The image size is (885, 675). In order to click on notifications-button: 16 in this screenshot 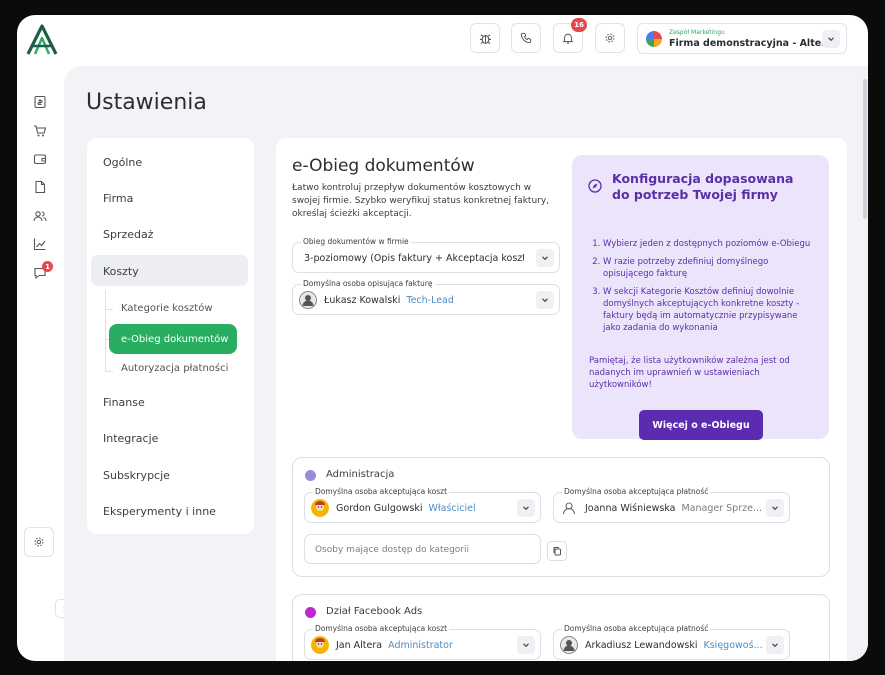, I will do `click(570, 35)`.